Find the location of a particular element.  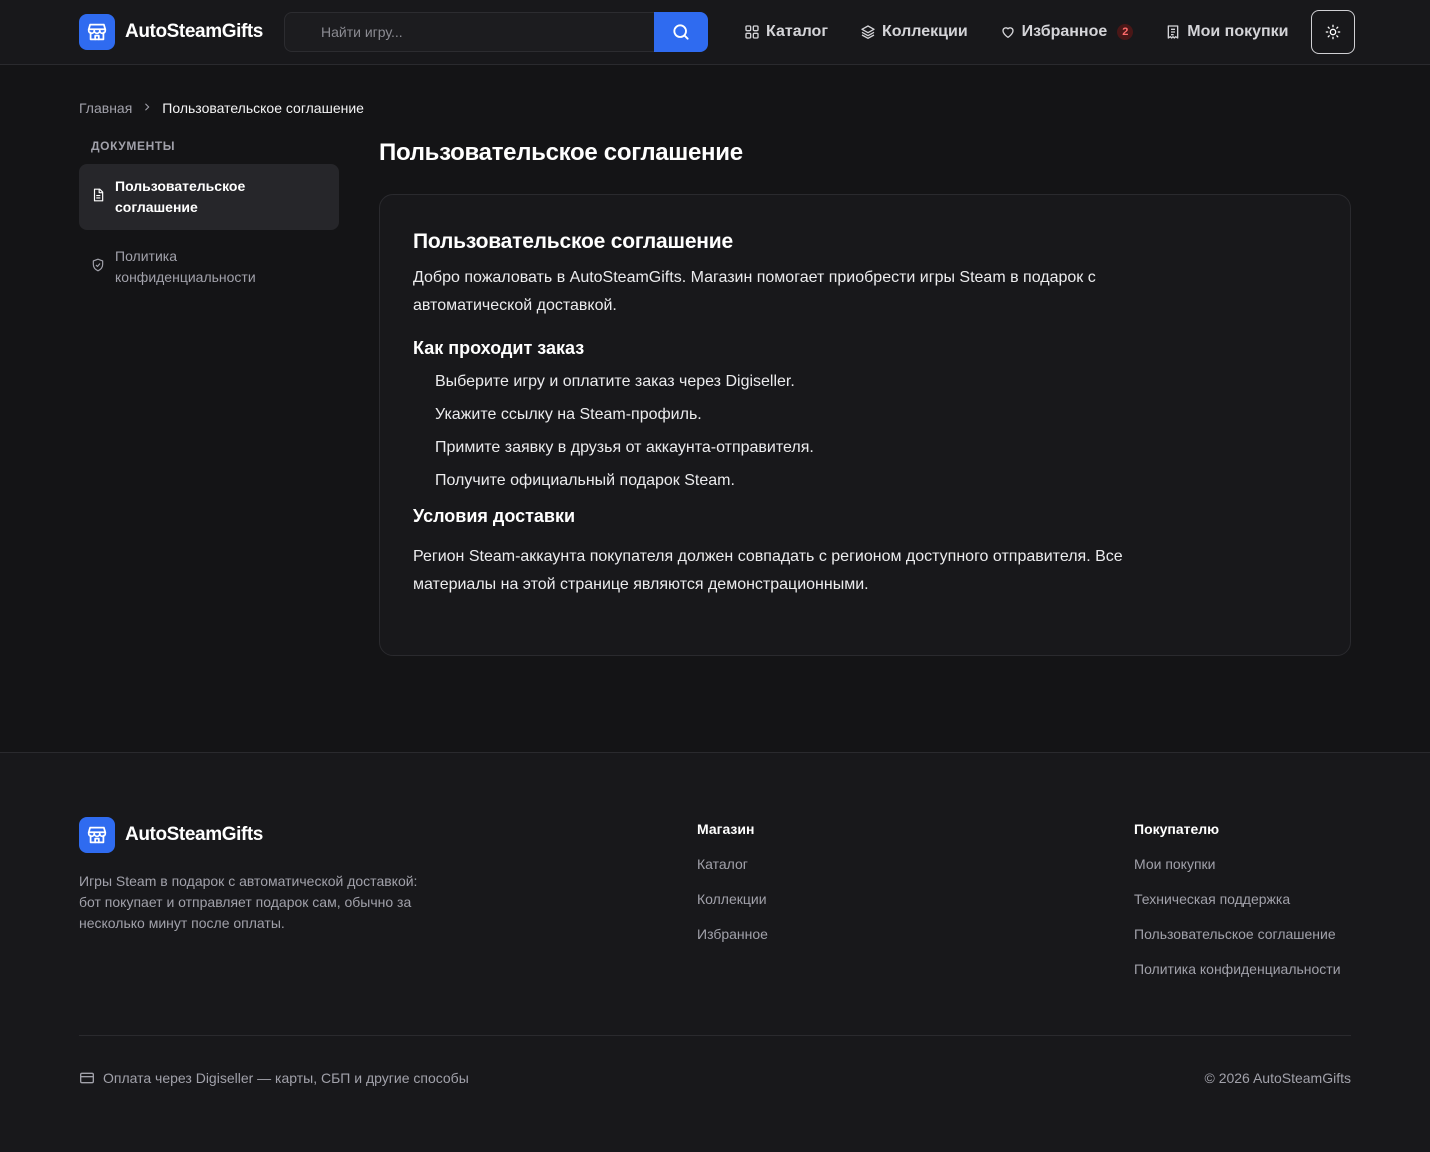

nav-purchases-label: Мои покупки is located at coordinates (1238, 31).